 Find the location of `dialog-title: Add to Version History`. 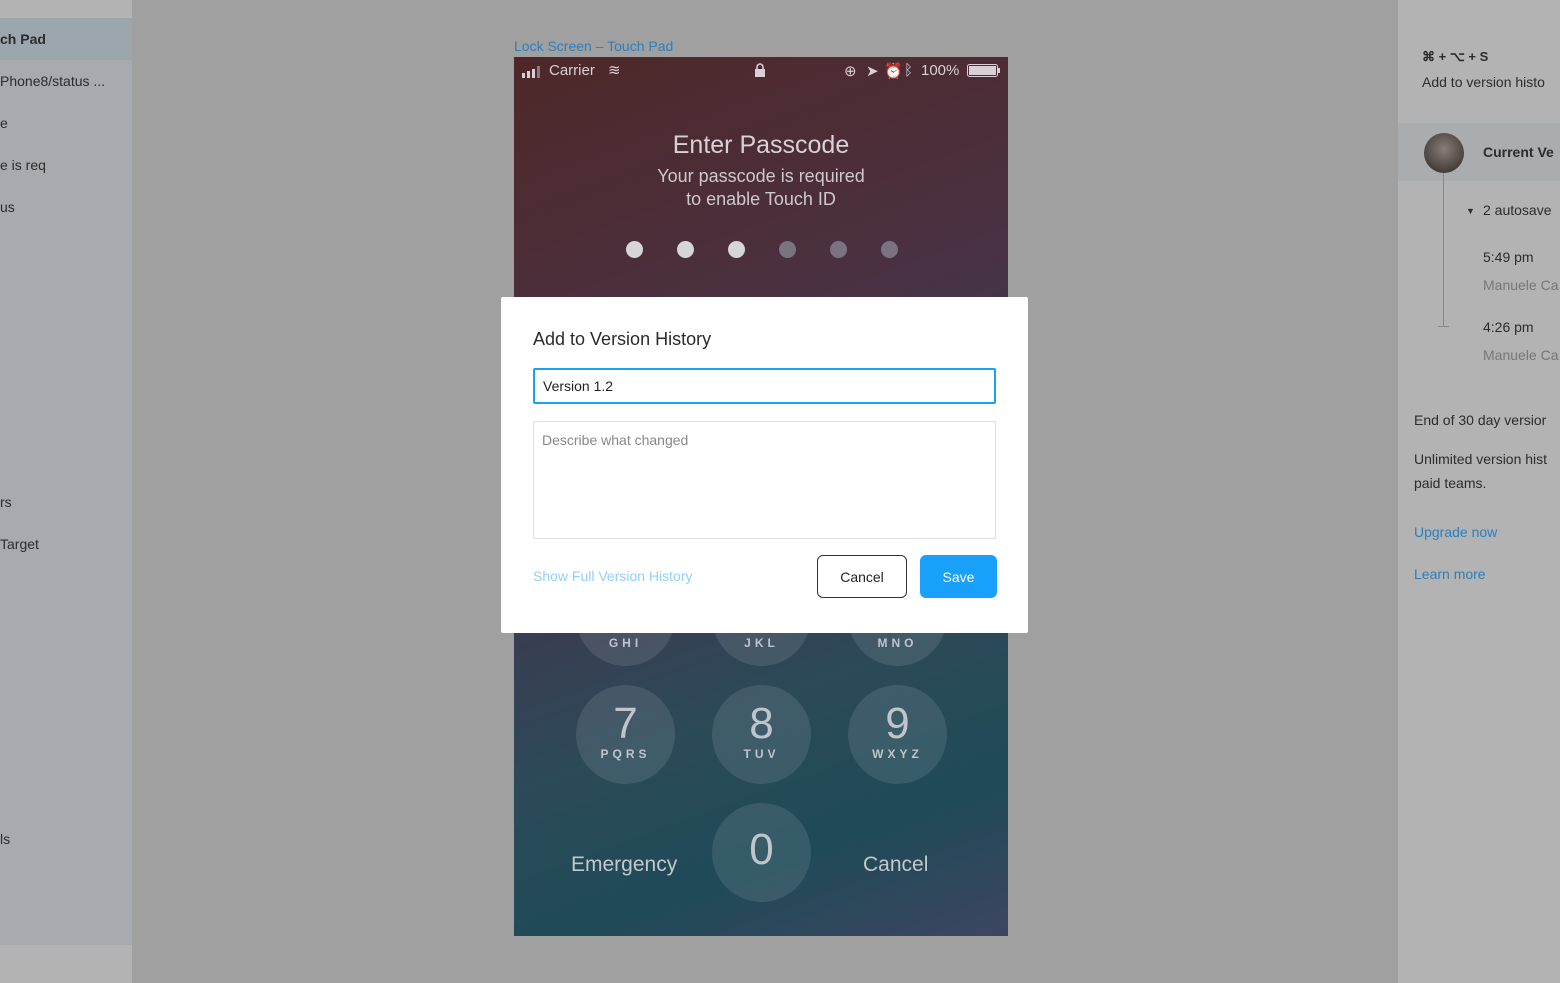

dialog-title: Add to Version History is located at coordinates (622, 339).